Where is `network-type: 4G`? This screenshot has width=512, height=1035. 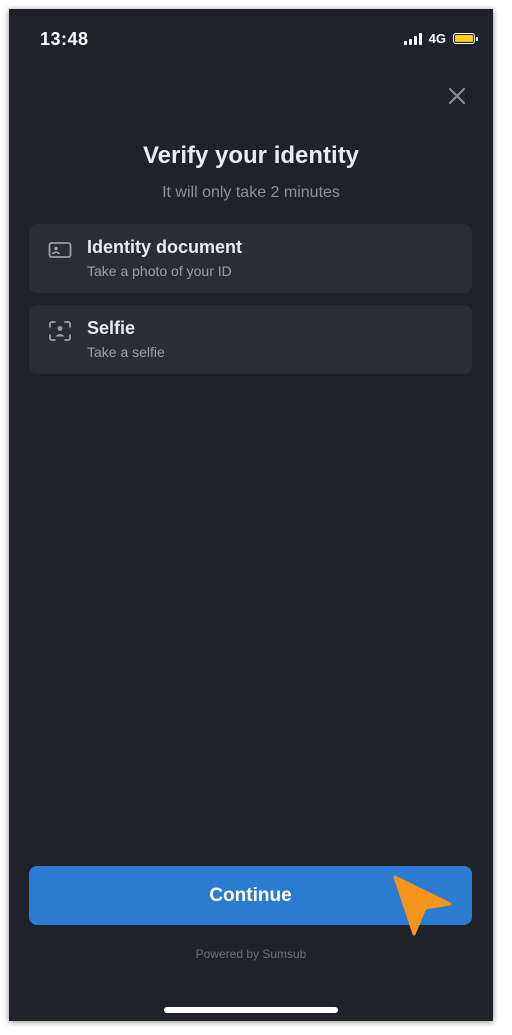
network-type: 4G is located at coordinates (437, 38).